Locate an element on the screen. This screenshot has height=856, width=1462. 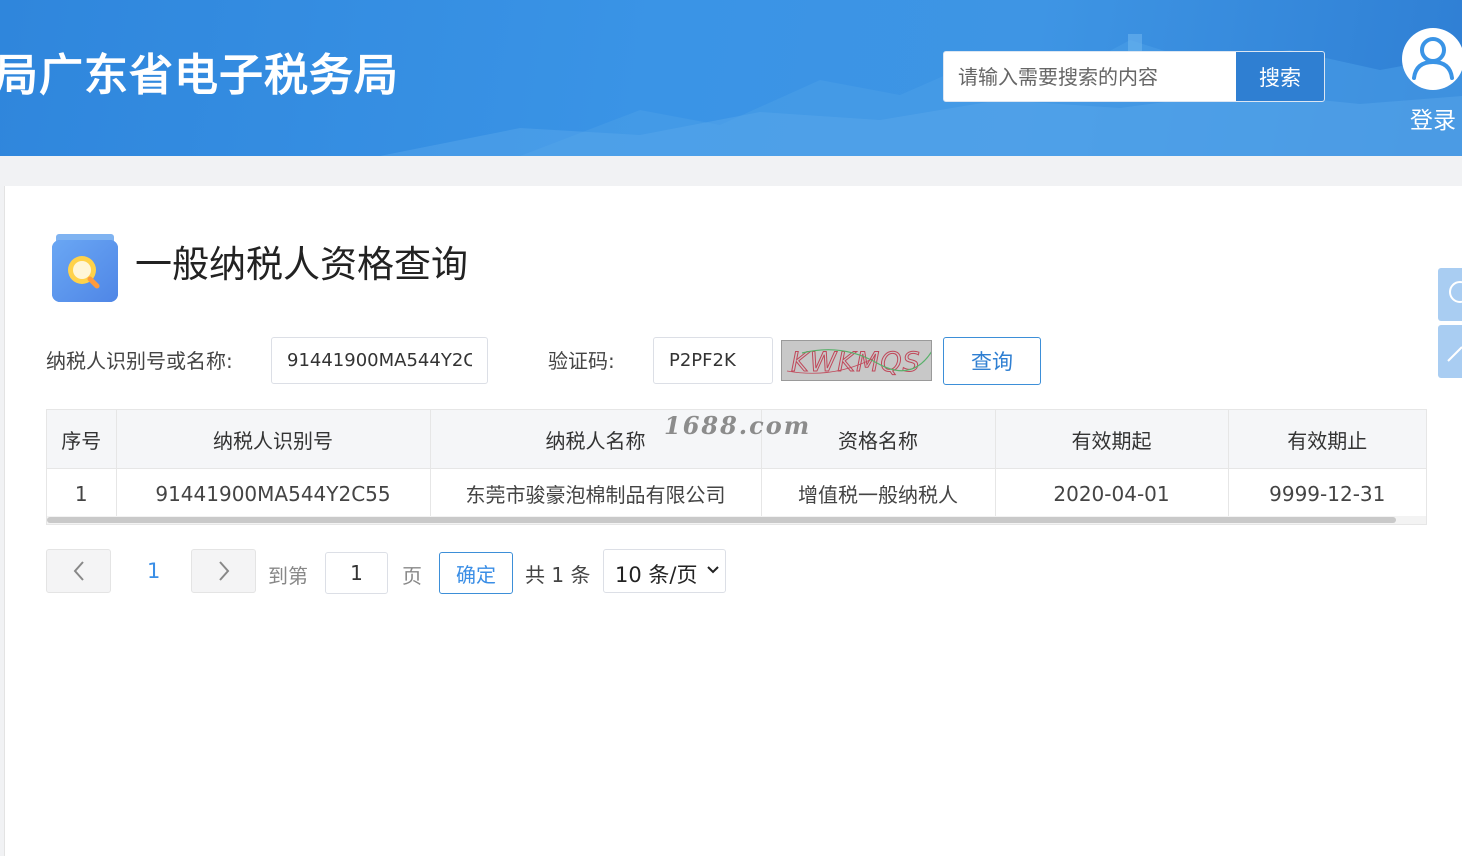
cell-taxpayer-name: 东莞市骏豪泡棉制品有限公司 is located at coordinates (596, 493).